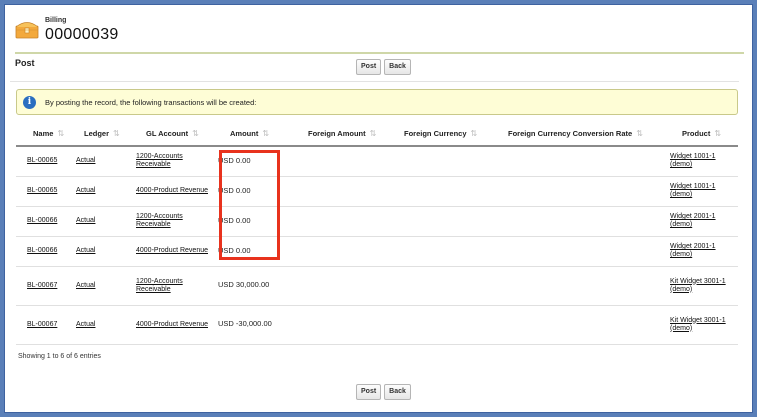 This screenshot has height=417, width=757. Describe the element at coordinates (27, 29) in the screenshot. I see `treasure-chest-icon` at that location.